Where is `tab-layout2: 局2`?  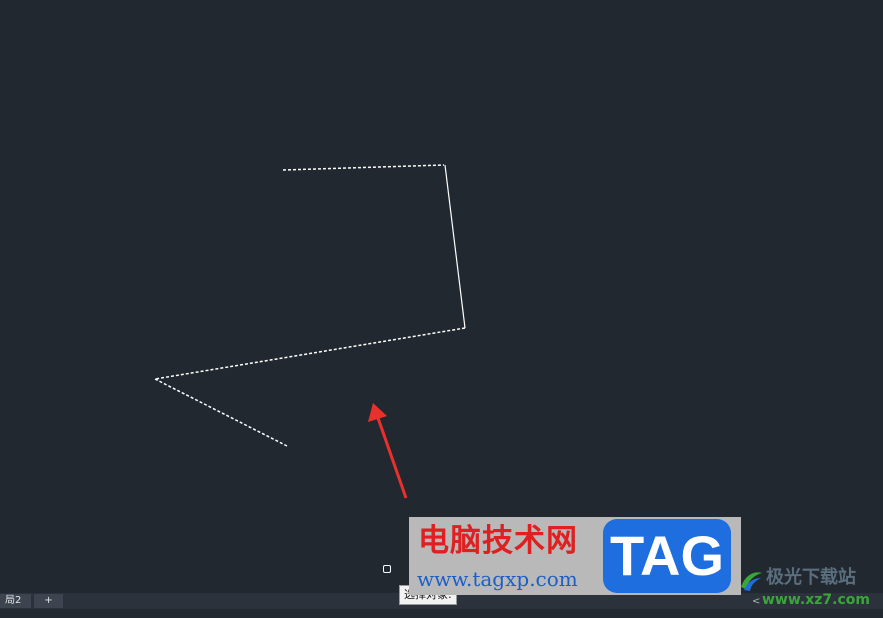 tab-layout2: 局2 is located at coordinates (15, 601).